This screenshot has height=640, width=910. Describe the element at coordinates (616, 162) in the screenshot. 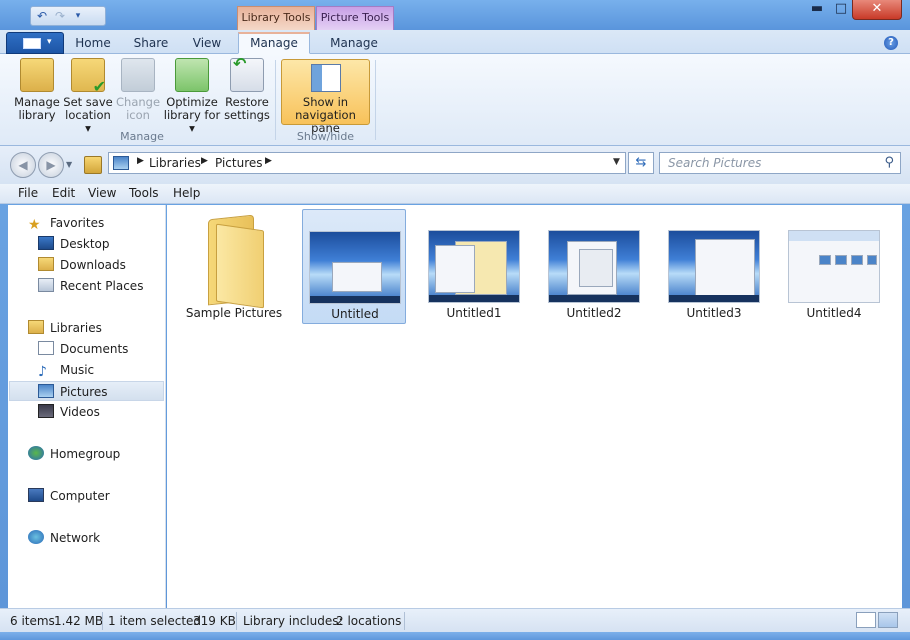

I see `address-history-dropdown-icon: ▼` at that location.